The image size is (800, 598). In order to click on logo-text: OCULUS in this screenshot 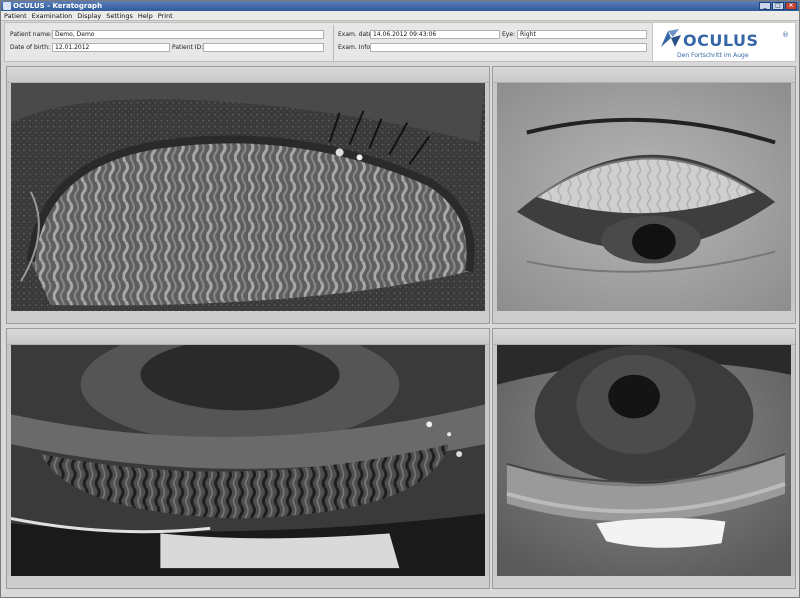, I will do `click(721, 40)`.